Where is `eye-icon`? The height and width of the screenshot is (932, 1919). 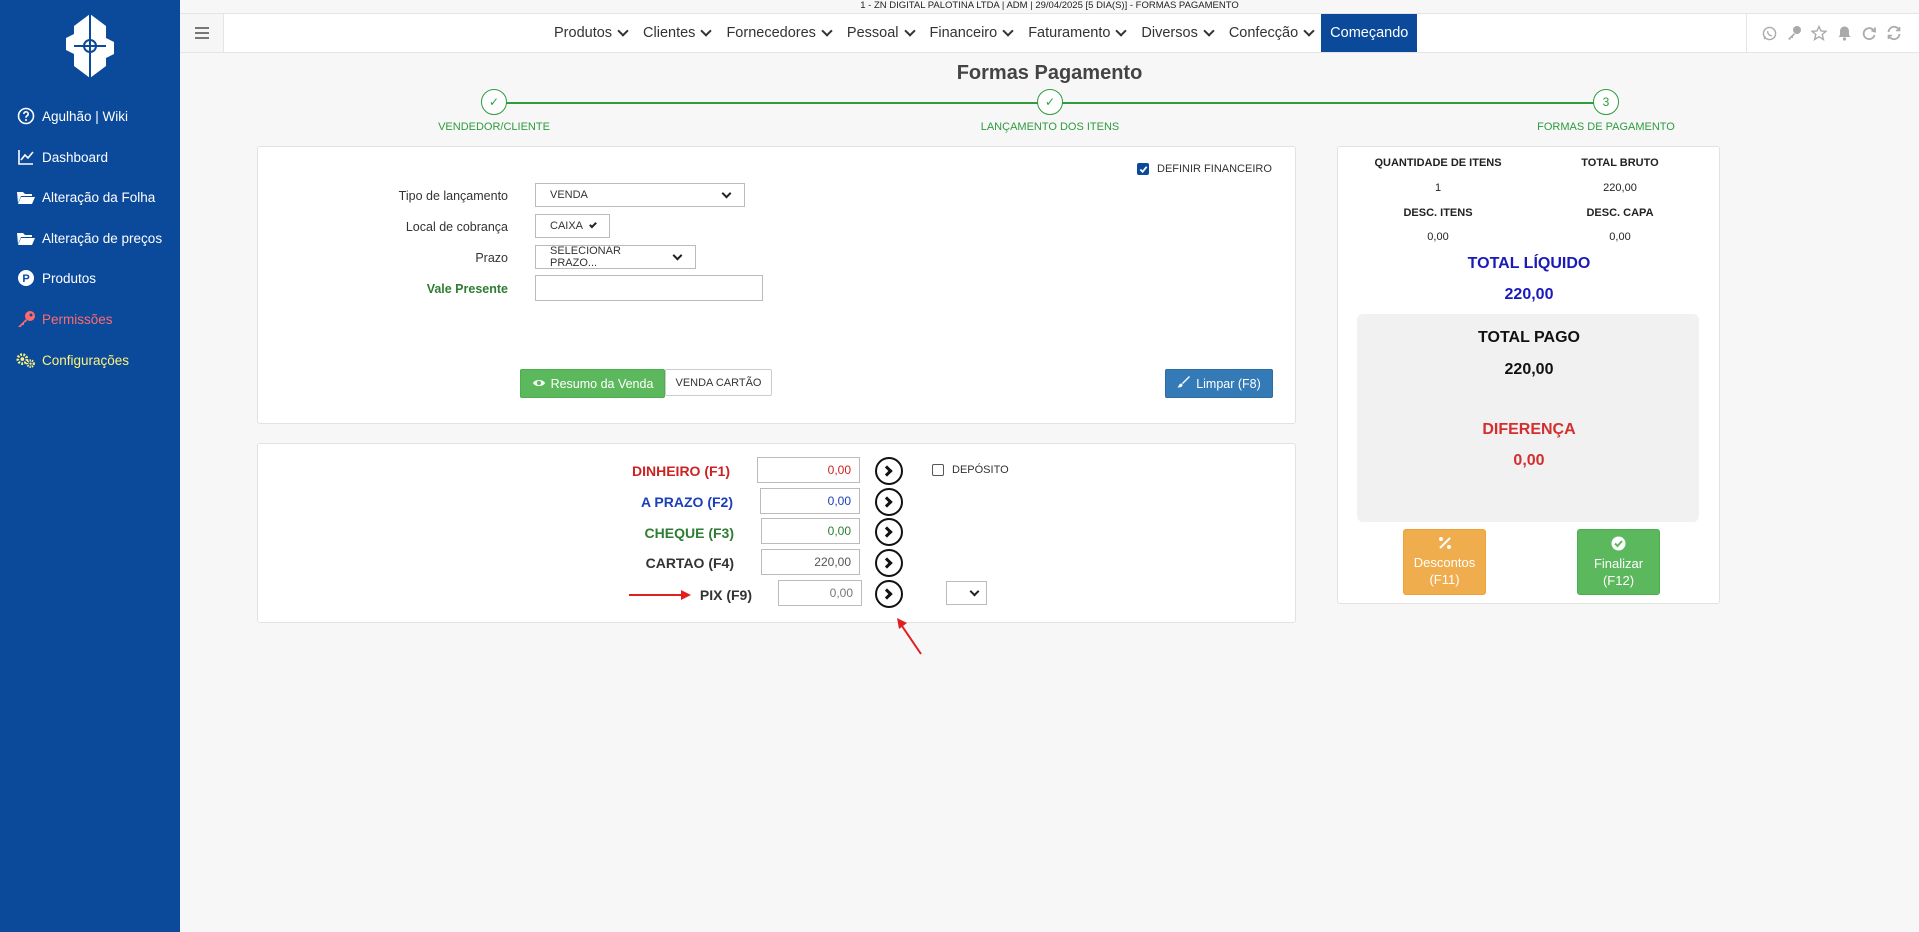 eye-icon is located at coordinates (539, 384).